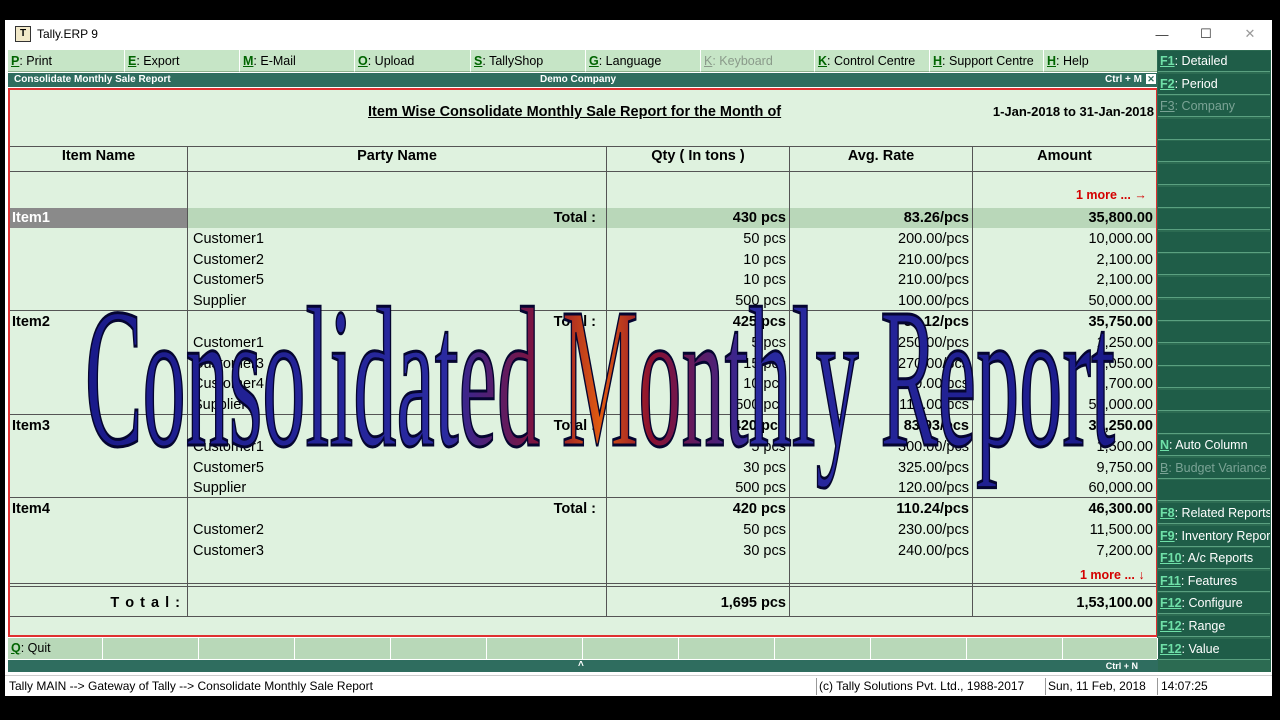 The height and width of the screenshot is (720, 1280). I want to click on panel-button-company: F3: Company, so click(1214, 107).